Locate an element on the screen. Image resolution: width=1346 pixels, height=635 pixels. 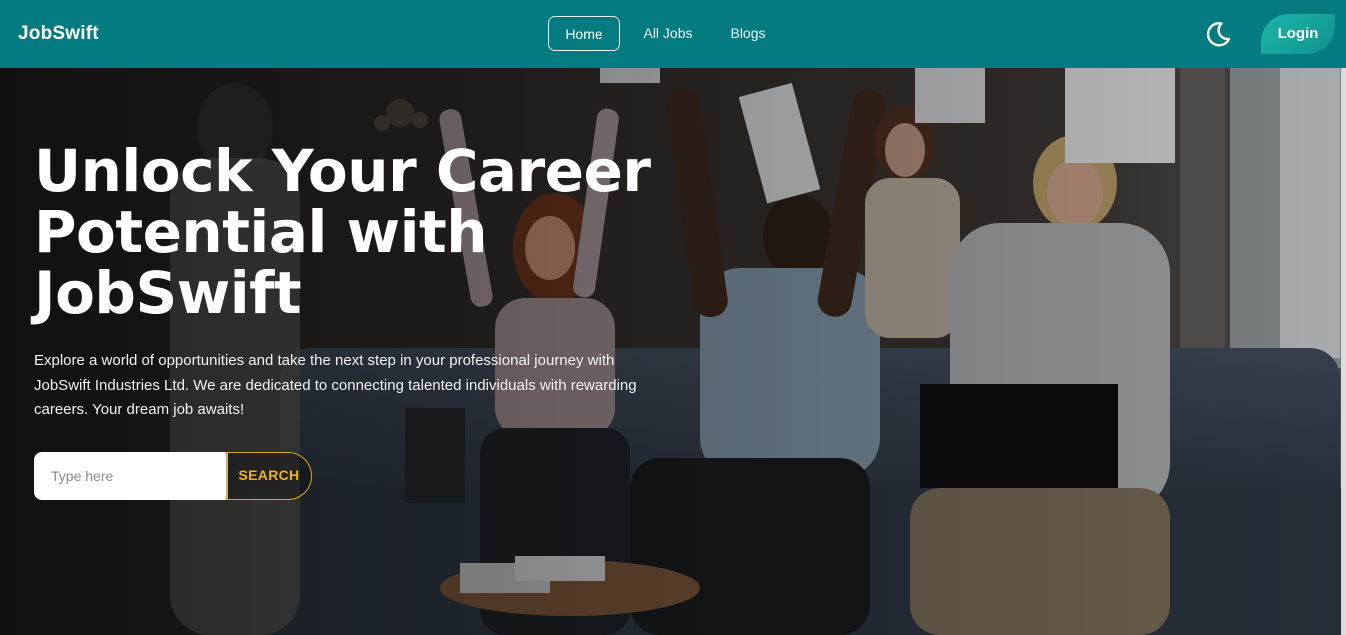
brand-logo: JobSwift is located at coordinates (58, 34).